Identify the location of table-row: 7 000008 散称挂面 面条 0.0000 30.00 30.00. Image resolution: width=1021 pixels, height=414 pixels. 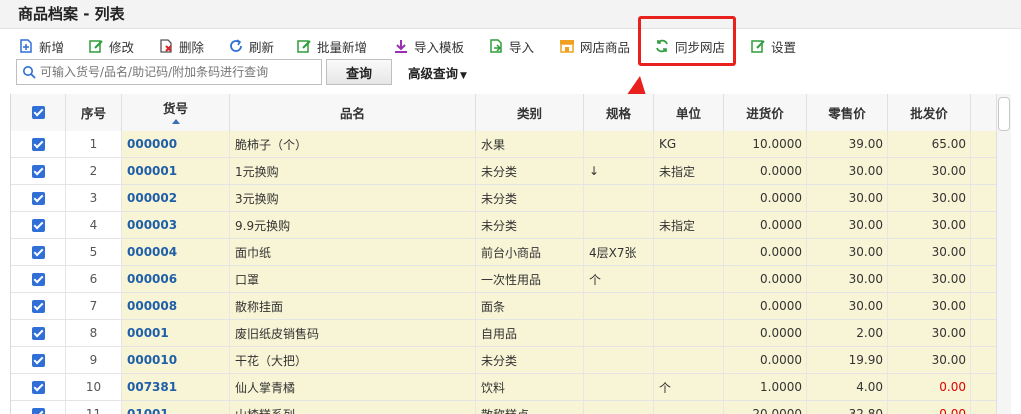
(504, 306).